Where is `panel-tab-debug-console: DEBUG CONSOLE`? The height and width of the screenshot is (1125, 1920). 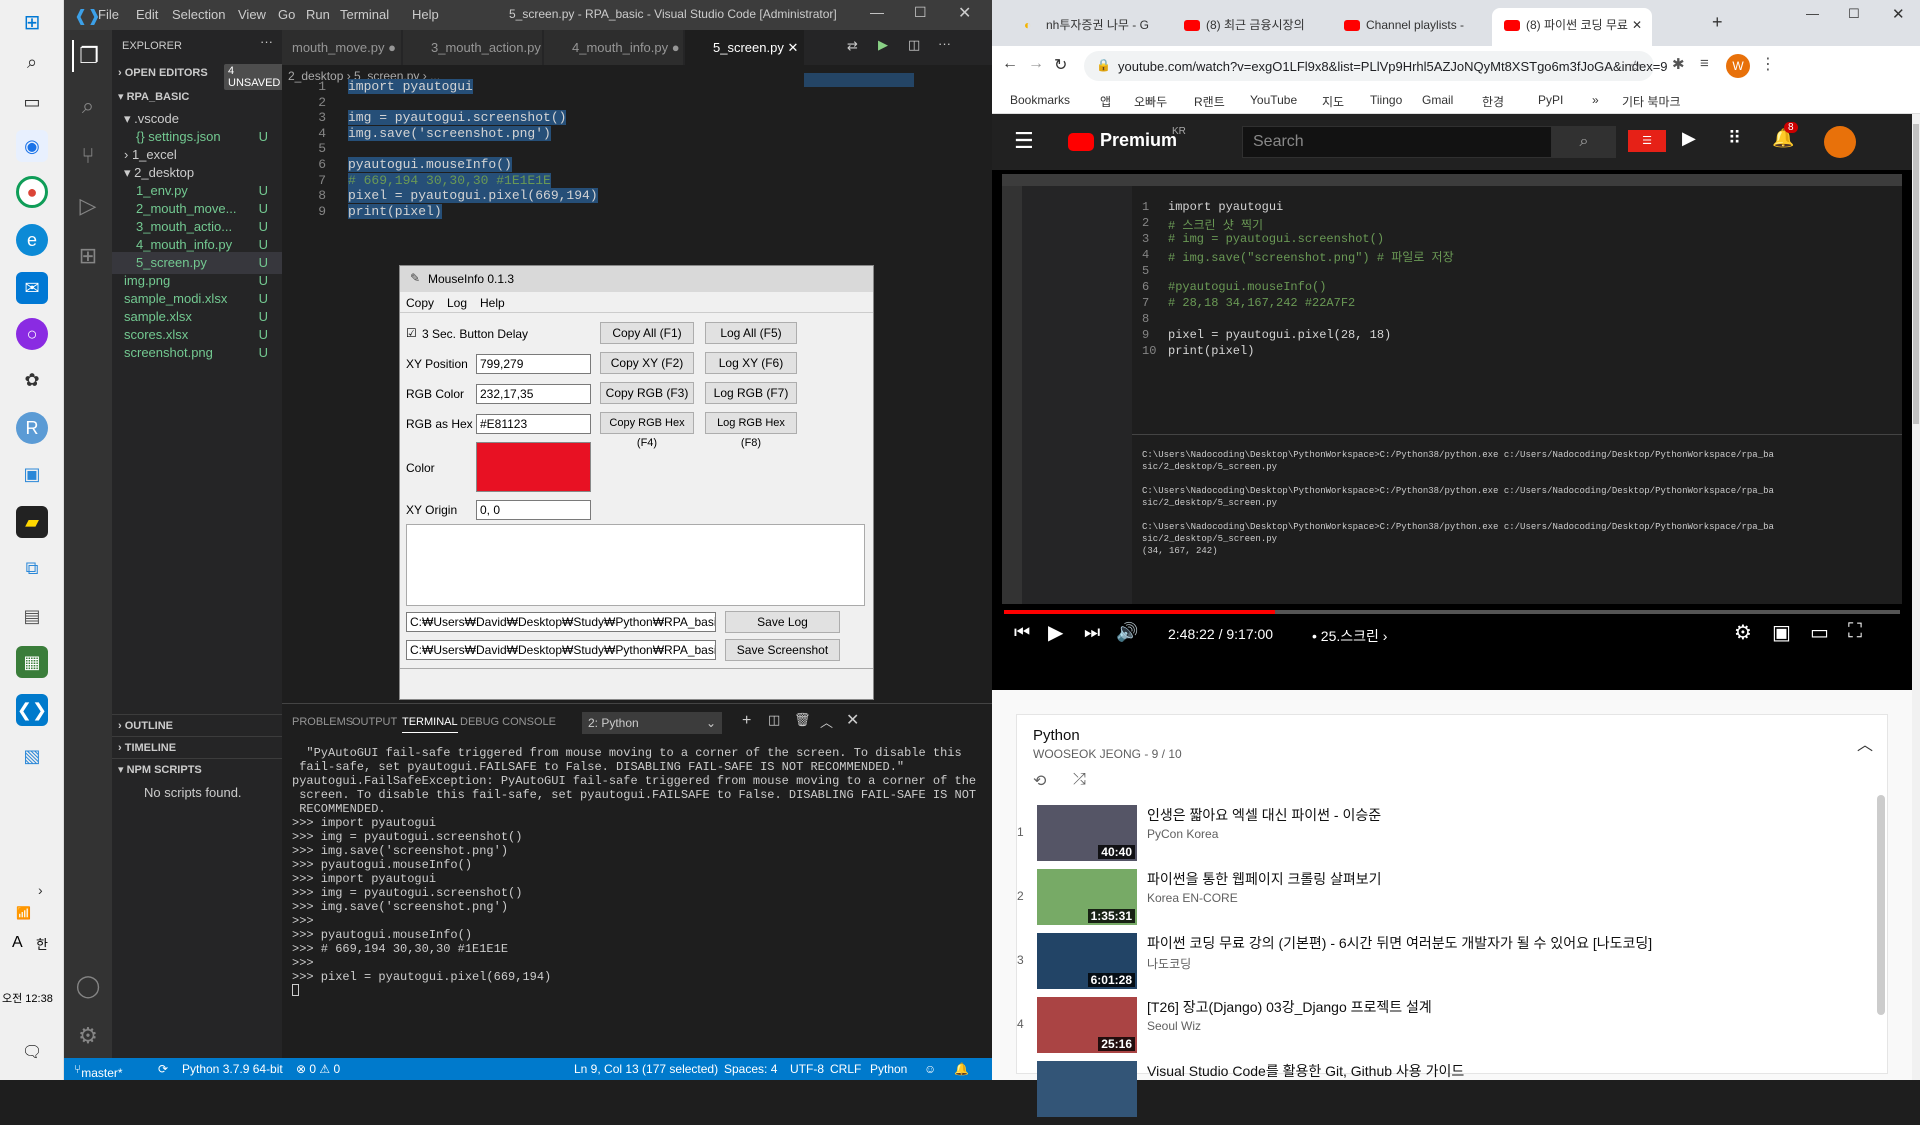
panel-tab-debug-console: DEBUG CONSOLE is located at coordinates (508, 722).